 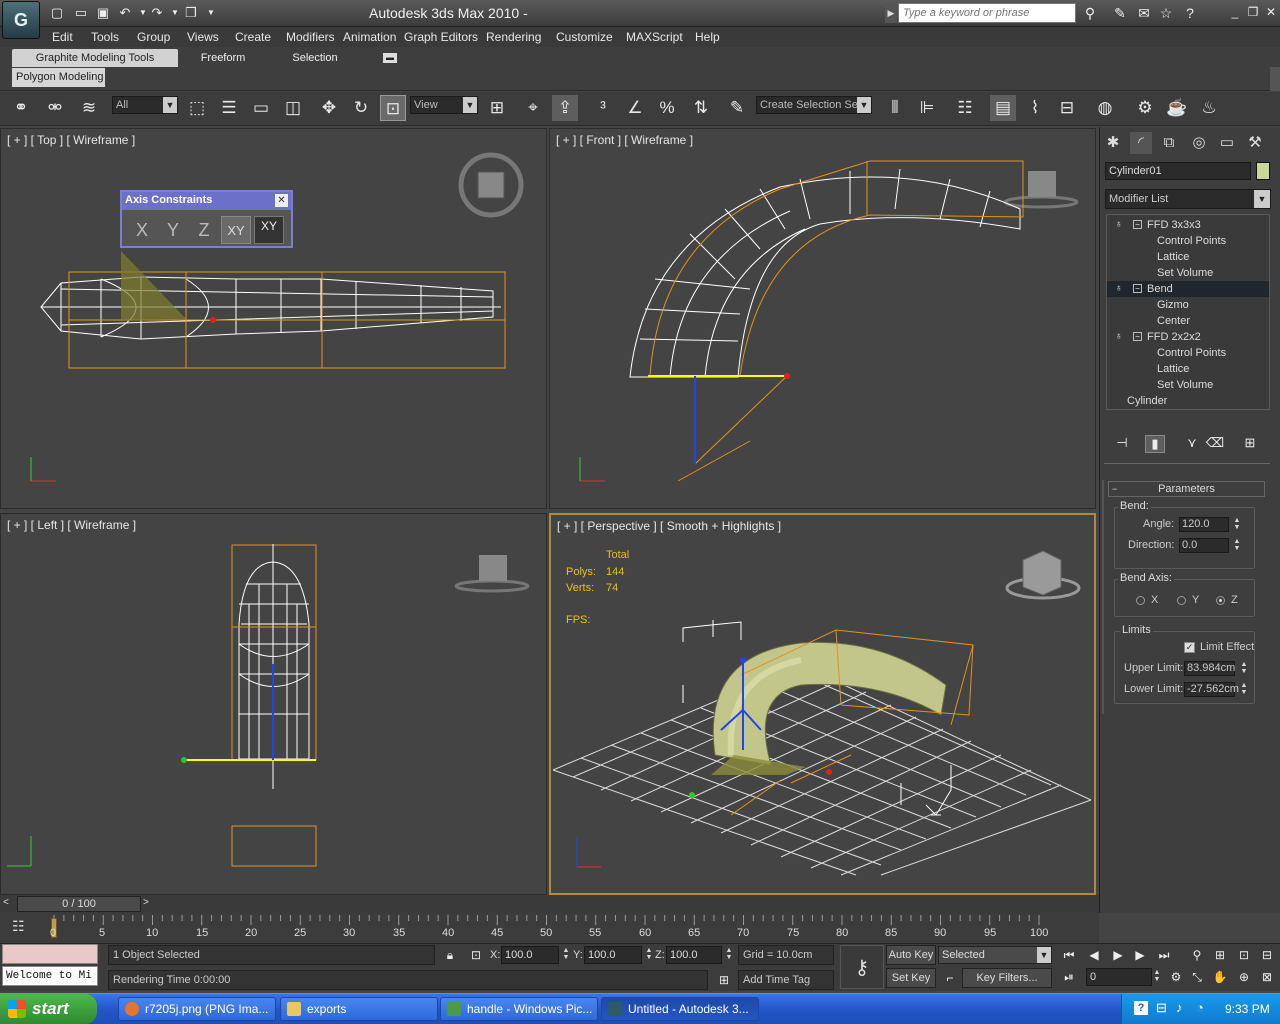 What do you see at coordinates (1188, 241) in the screenshot?
I see `stack-item-control-points: Control Points` at bounding box center [1188, 241].